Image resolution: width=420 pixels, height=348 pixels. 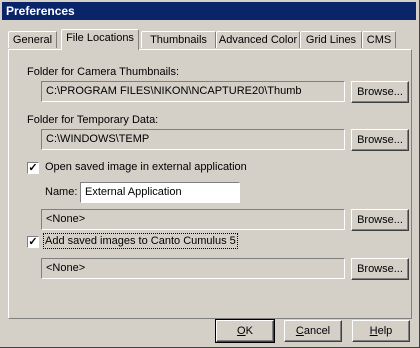 I want to click on camera-thumbnails-label: Folder for Camera Thumbnails:, so click(x=103, y=72).